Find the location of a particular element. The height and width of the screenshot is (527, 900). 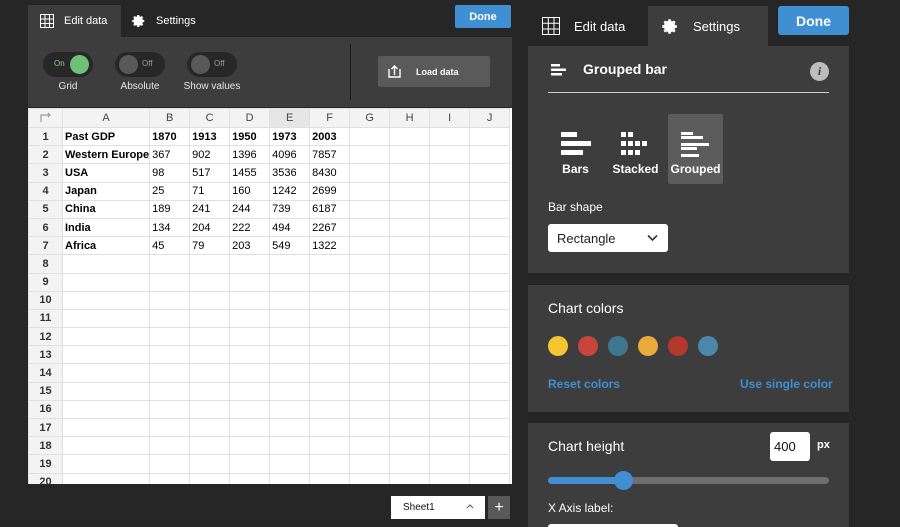

row-header: 5 is located at coordinates (45, 209).